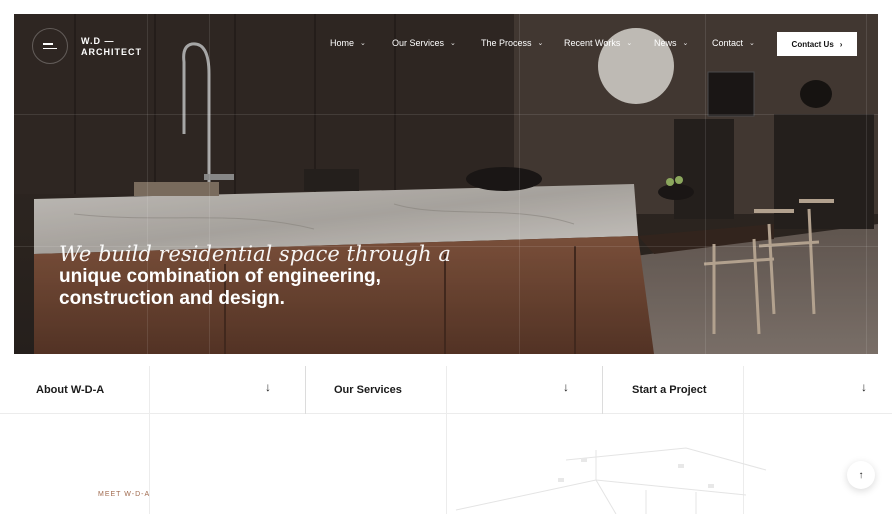  I want to click on brand-line-2: ARCHITECT, so click(111, 52).